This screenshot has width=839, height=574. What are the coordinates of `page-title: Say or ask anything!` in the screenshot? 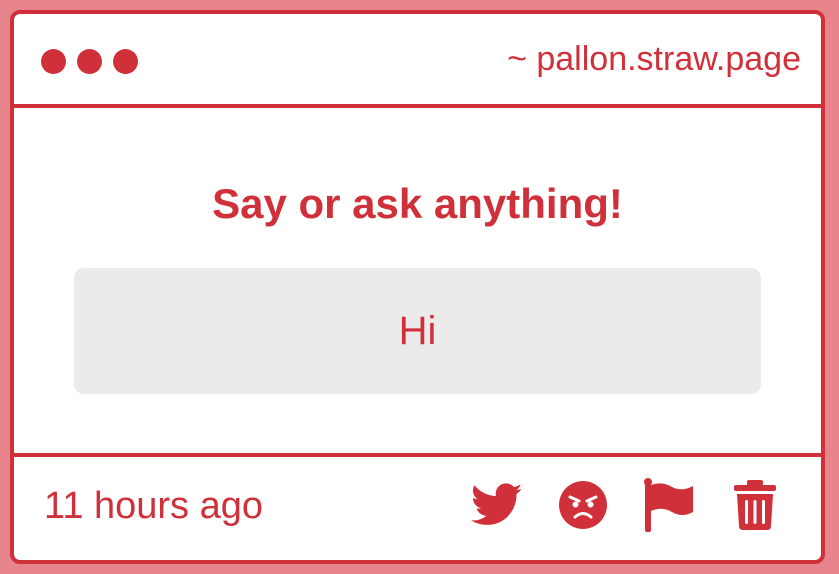 It's located at (417, 203).